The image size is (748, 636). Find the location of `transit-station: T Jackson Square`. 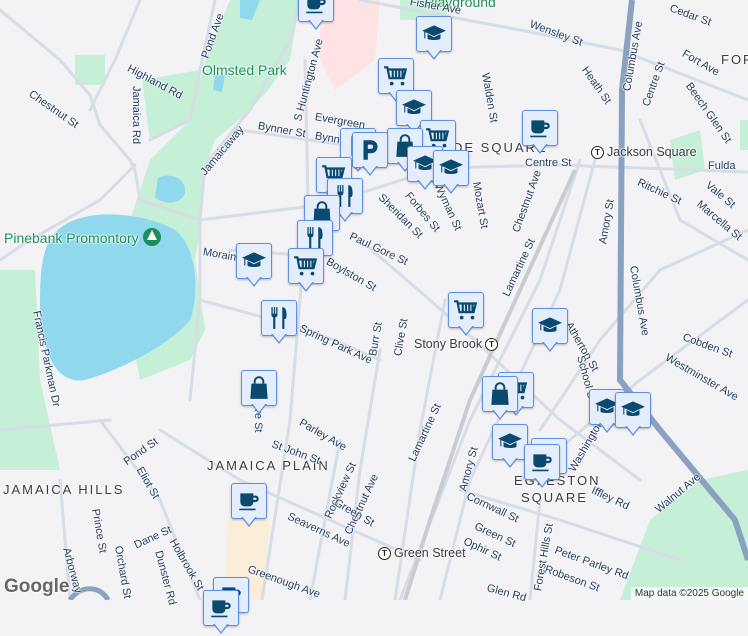

transit-station: T Jackson Square is located at coordinates (644, 152).